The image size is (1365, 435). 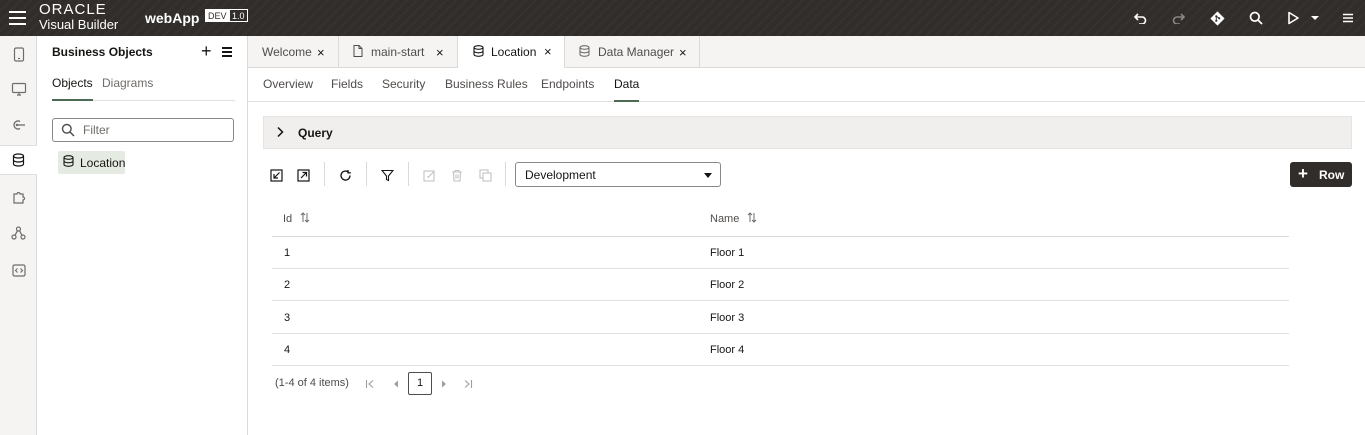 What do you see at coordinates (636, 52) in the screenshot?
I see `tab-label: Data Manager` at bounding box center [636, 52].